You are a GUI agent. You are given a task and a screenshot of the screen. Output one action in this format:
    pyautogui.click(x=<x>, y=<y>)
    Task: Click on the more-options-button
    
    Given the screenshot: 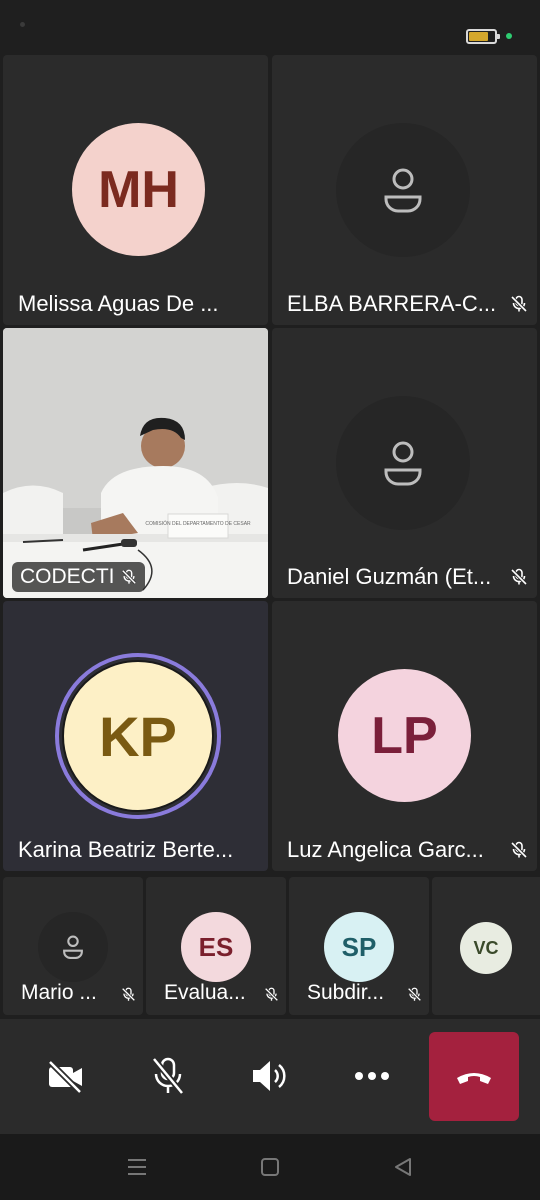 What is the action you would take?
    pyautogui.click(x=372, y=1076)
    